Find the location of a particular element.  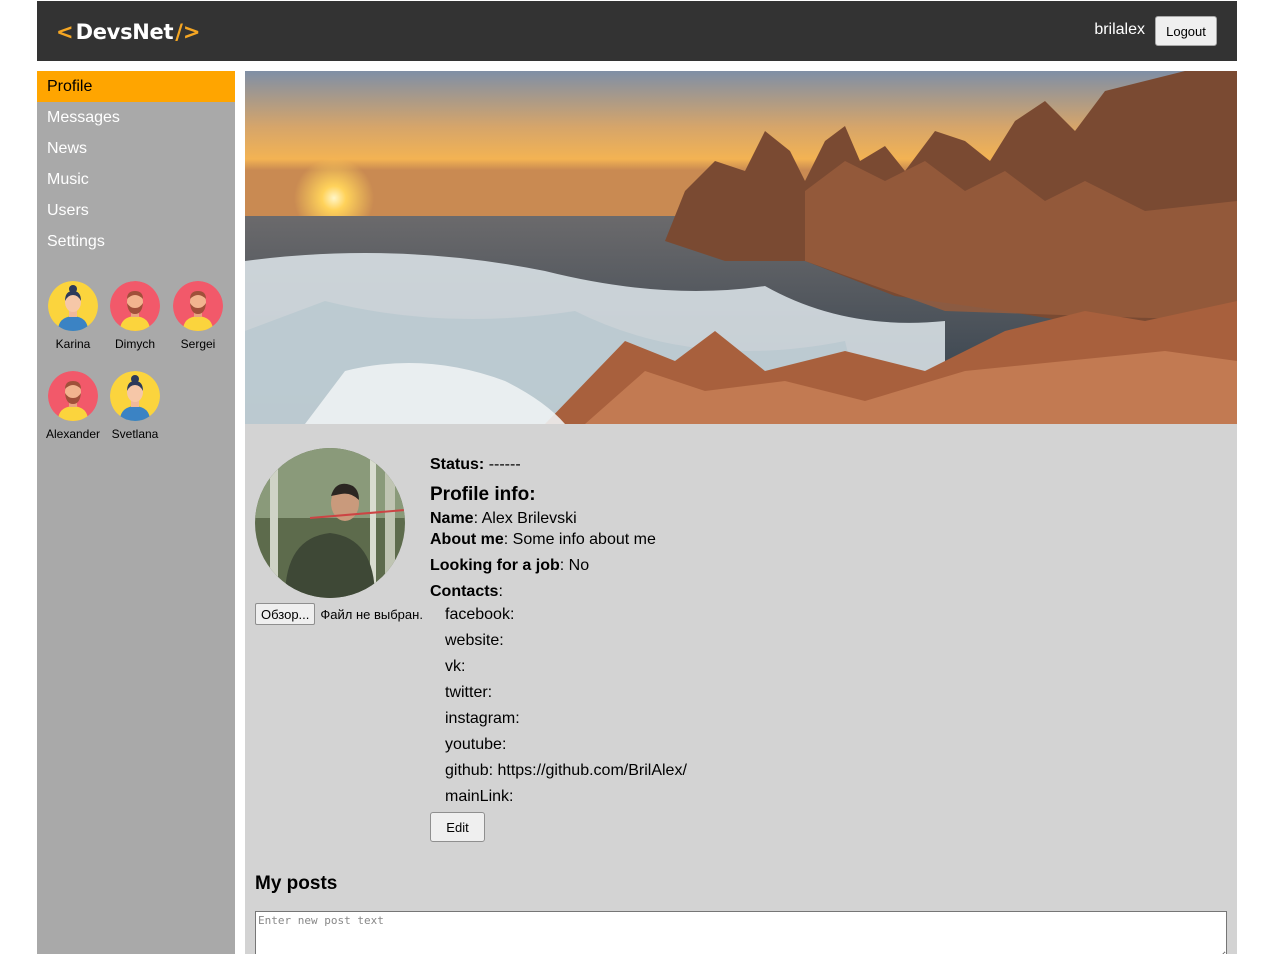

file-status-text: Файл не выбран. is located at coordinates (371, 614).